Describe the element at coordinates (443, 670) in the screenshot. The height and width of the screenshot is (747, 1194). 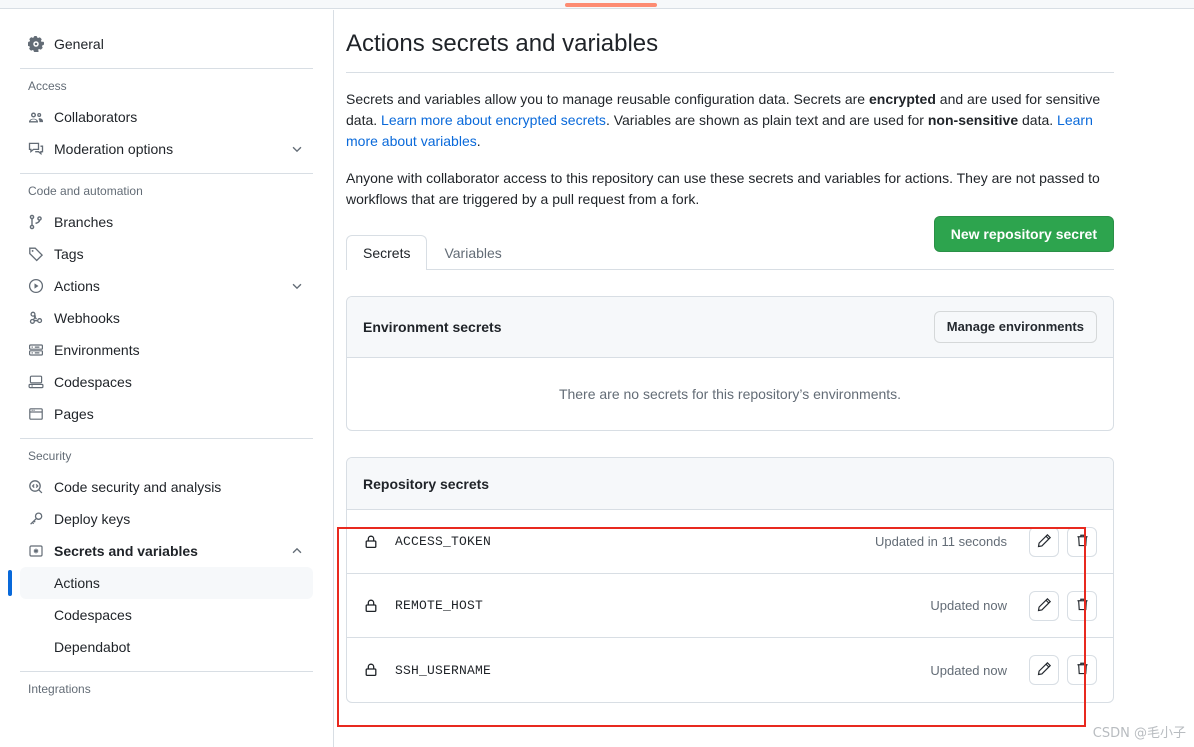
I see `secret-name: SSH_USERNAME` at that location.